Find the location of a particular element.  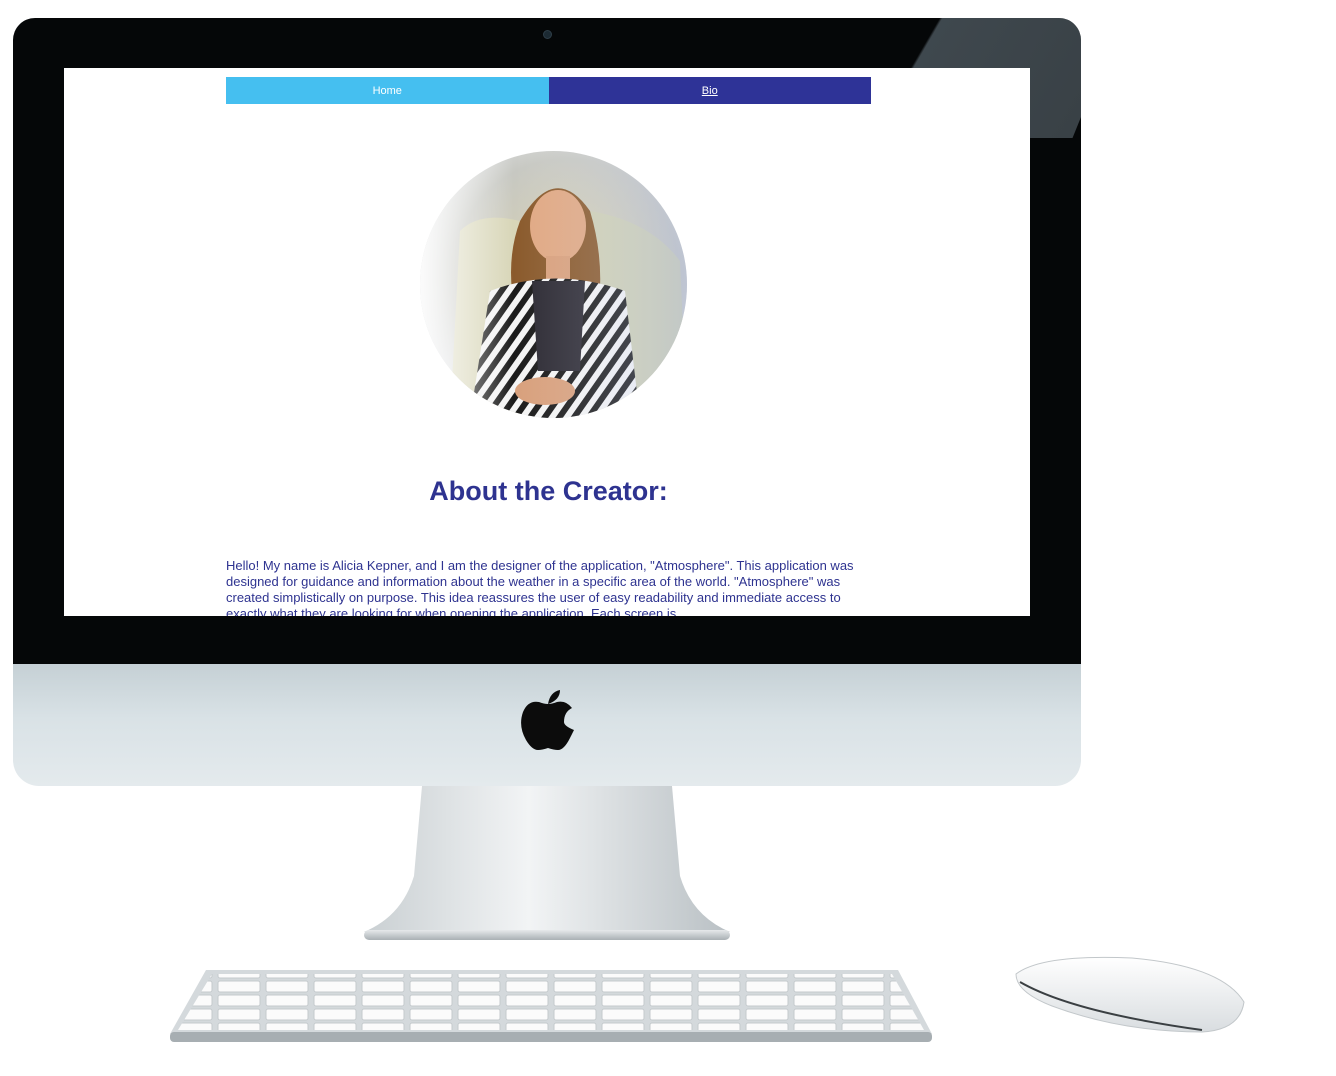

nav-home-link: Home is located at coordinates (387, 90).